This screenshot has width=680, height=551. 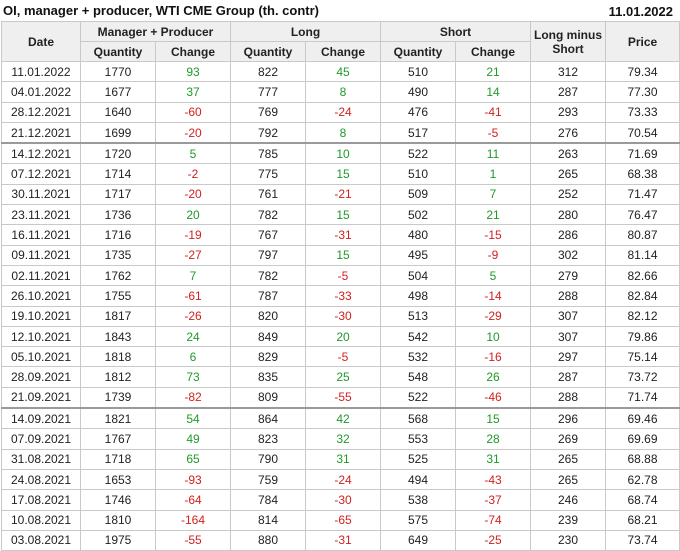 I want to click on cell-price: 79.34, so click(x=642, y=71).